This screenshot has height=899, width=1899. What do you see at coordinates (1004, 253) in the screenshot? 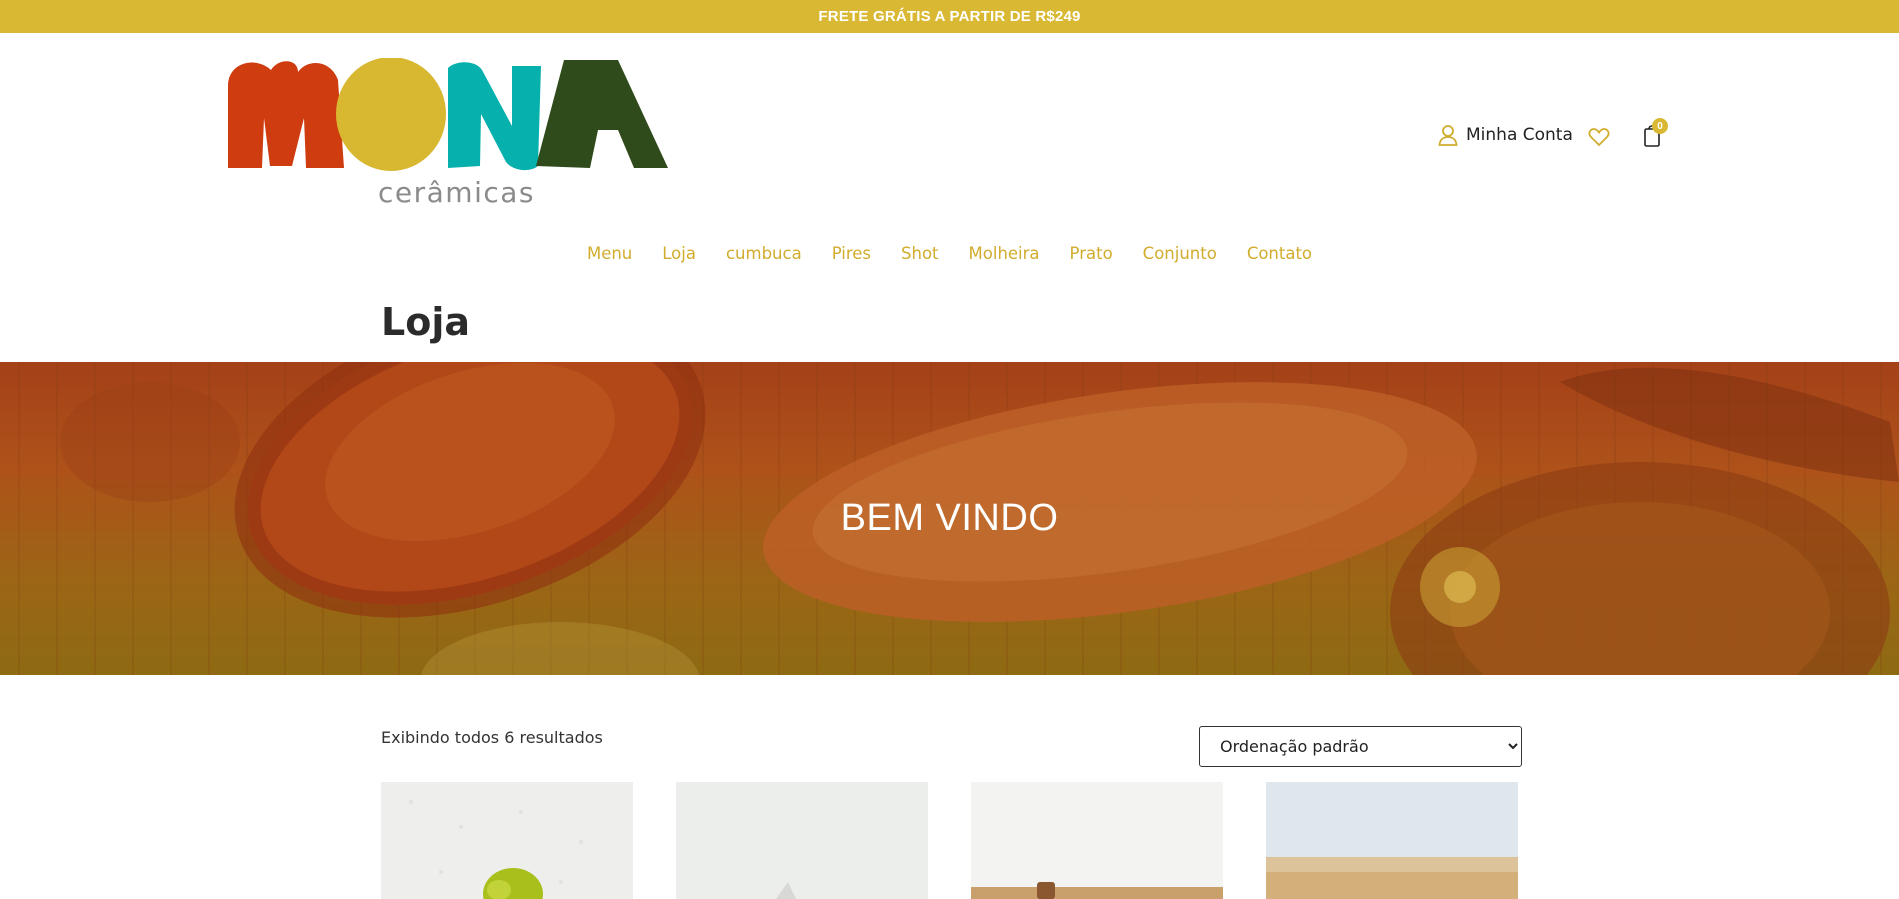
I see `nav-item-molheira: Molheira` at bounding box center [1004, 253].